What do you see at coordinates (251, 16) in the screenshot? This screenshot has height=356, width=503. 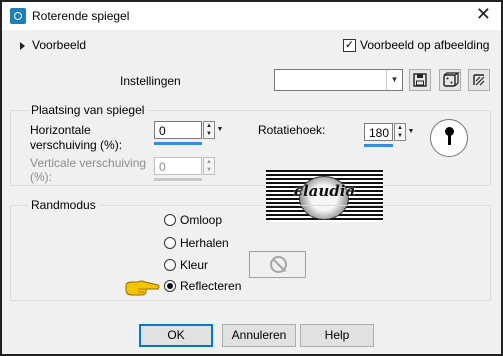 I see `title-bar: Roterende spiegel ✕` at bounding box center [251, 16].